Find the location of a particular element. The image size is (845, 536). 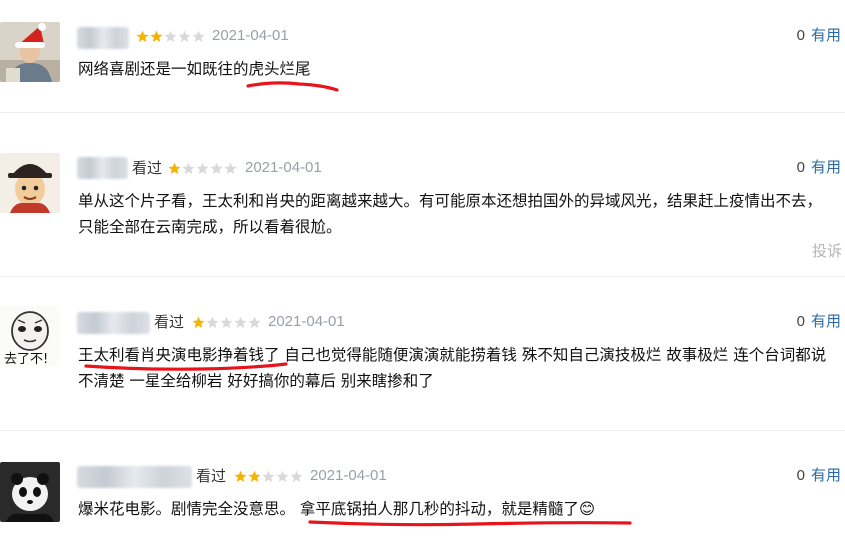

report-button: 投诉 is located at coordinates (827, 250).